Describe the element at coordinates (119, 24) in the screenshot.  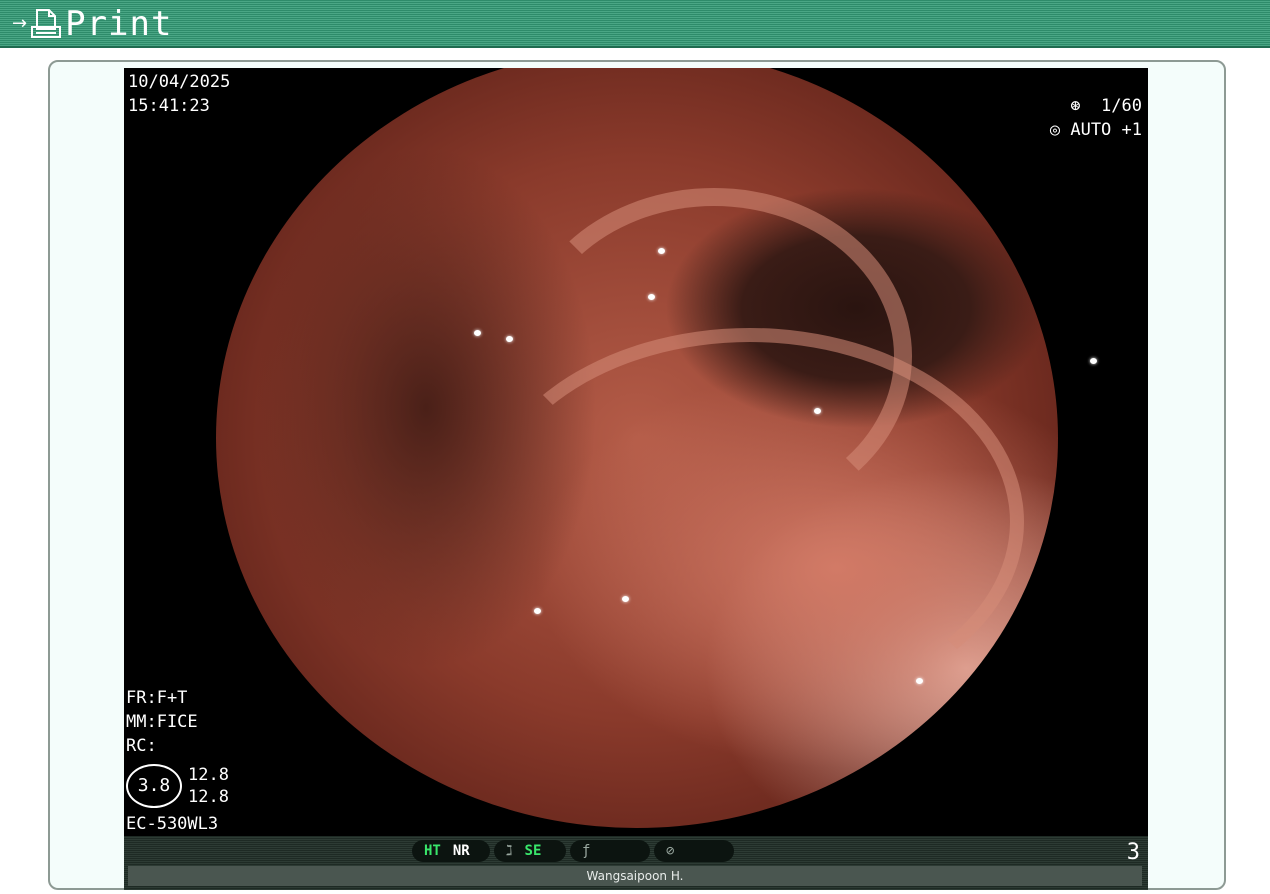
I see `print-label: Print` at that location.